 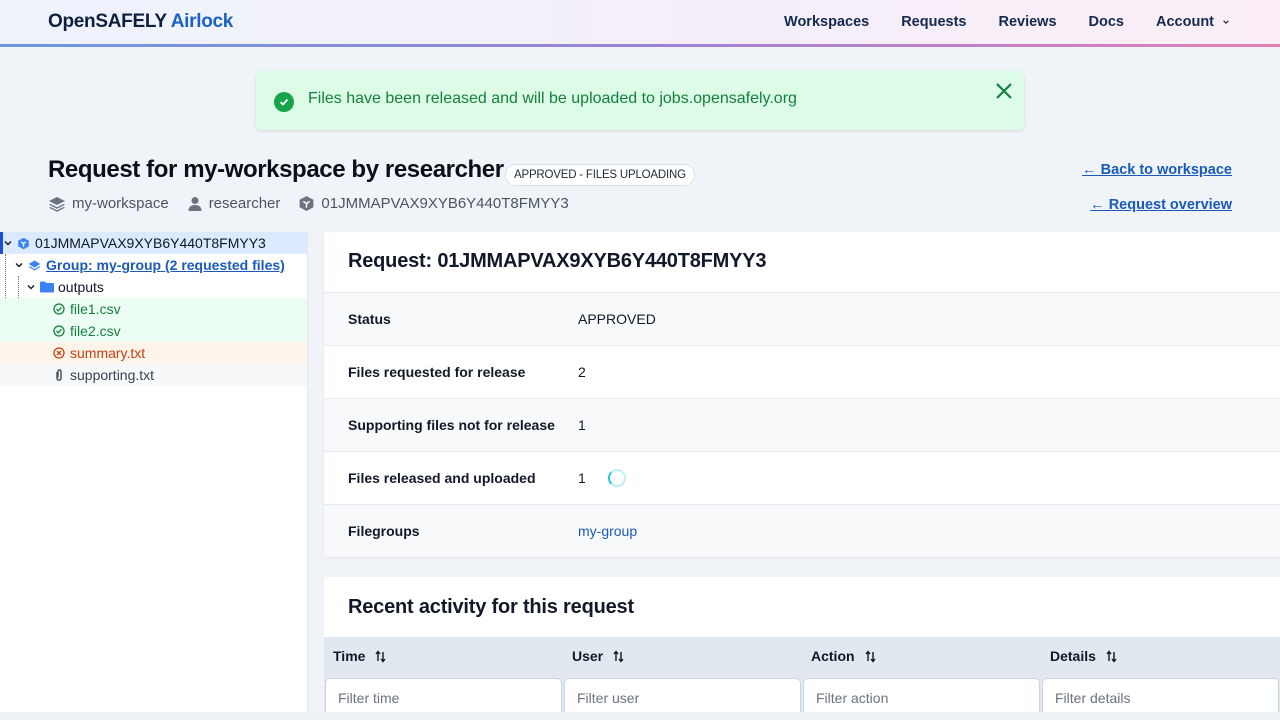 What do you see at coordinates (107, 21) in the screenshot?
I see `brand-main: OpenSAFELY` at bounding box center [107, 21].